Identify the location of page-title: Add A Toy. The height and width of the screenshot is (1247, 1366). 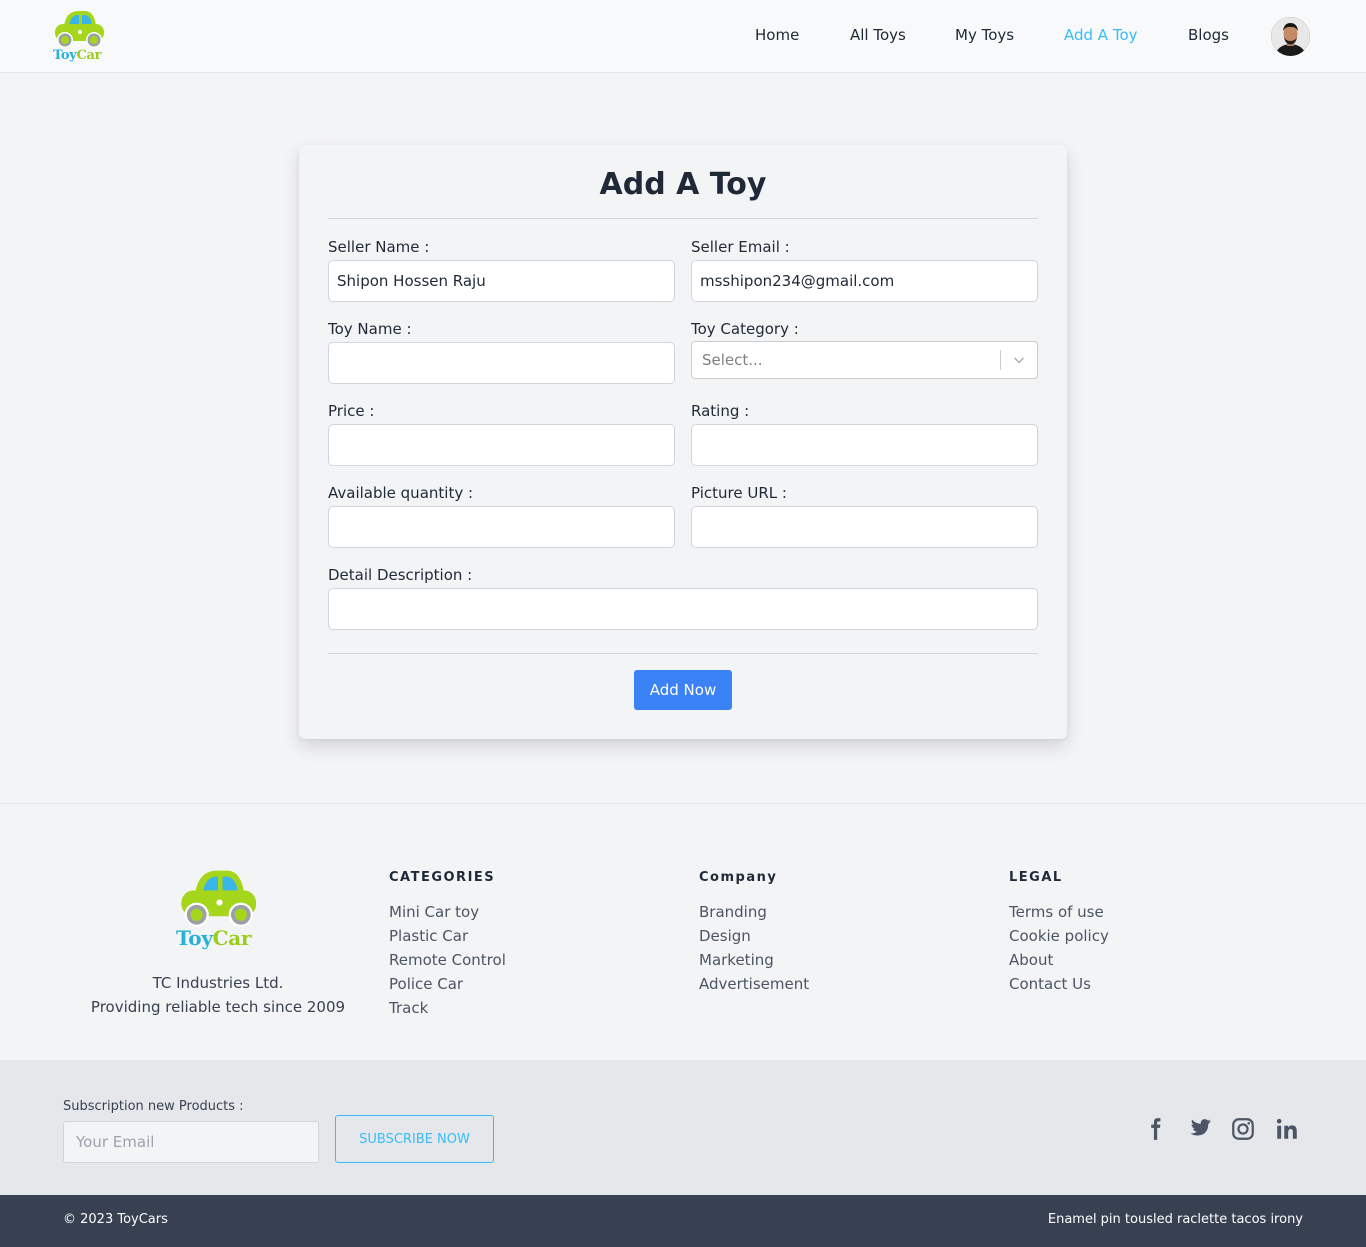
(683, 184).